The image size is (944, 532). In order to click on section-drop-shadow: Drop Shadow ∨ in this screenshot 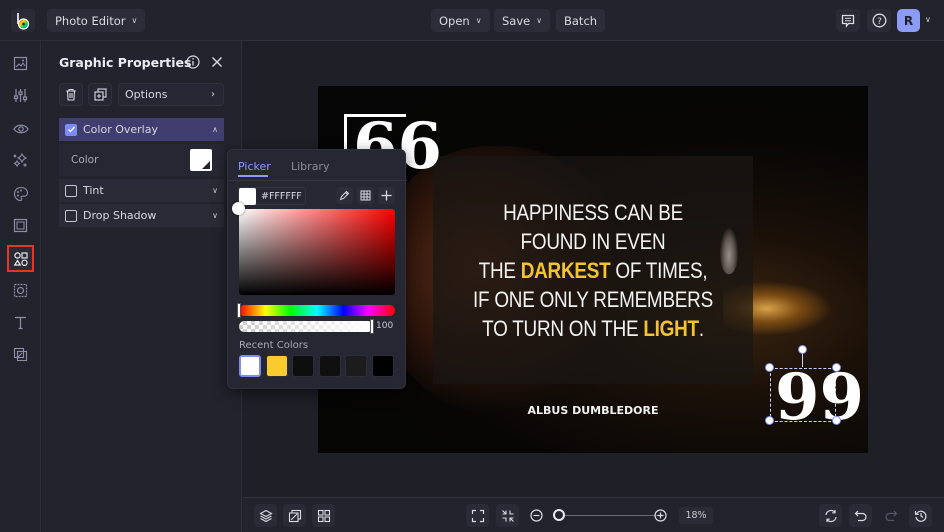, I will do `click(141, 215)`.